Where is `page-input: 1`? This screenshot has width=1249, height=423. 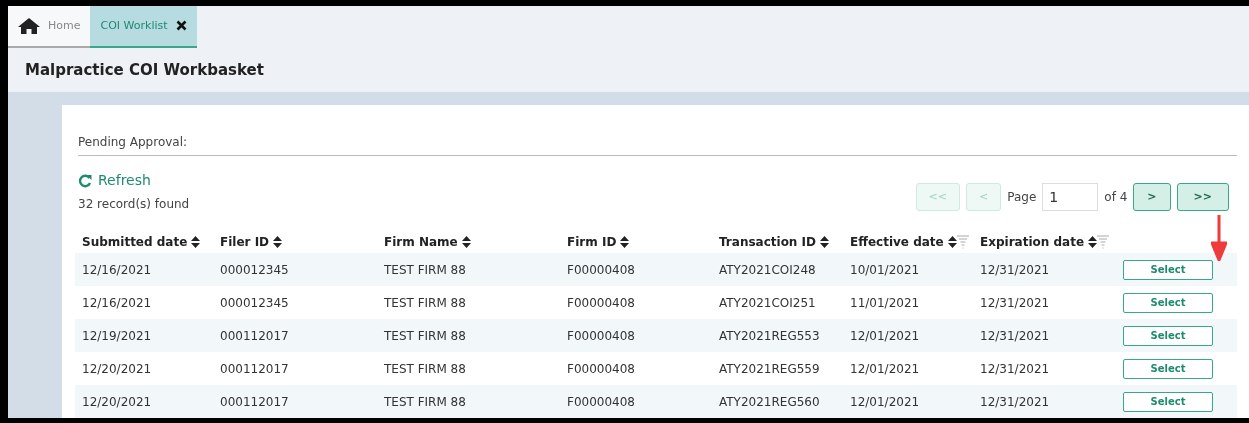
page-input: 1 is located at coordinates (1070, 197).